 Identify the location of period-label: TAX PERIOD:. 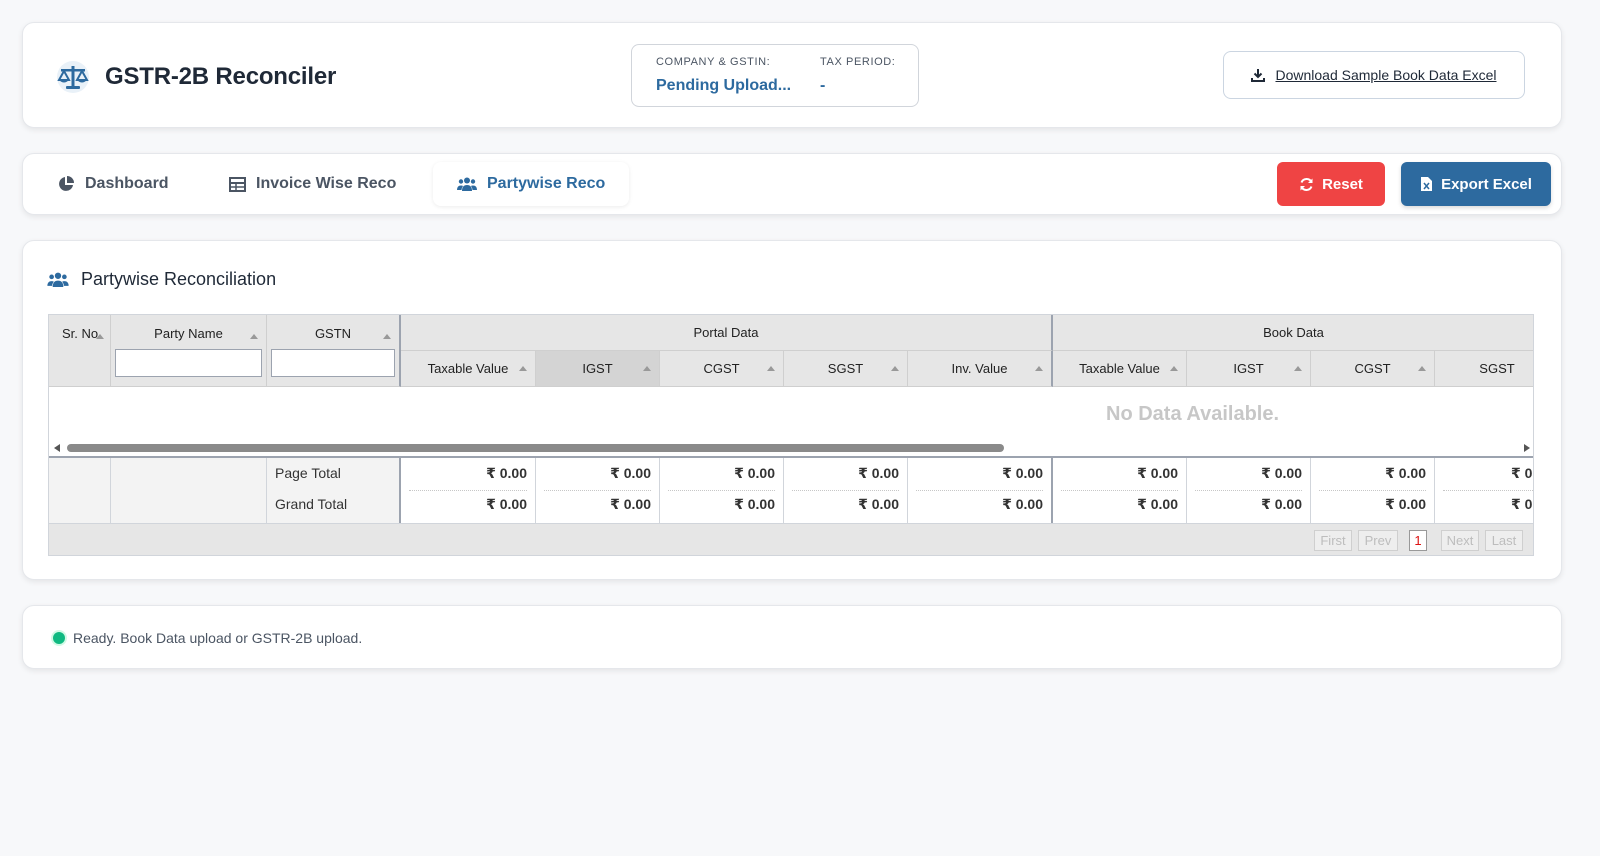
(858, 62).